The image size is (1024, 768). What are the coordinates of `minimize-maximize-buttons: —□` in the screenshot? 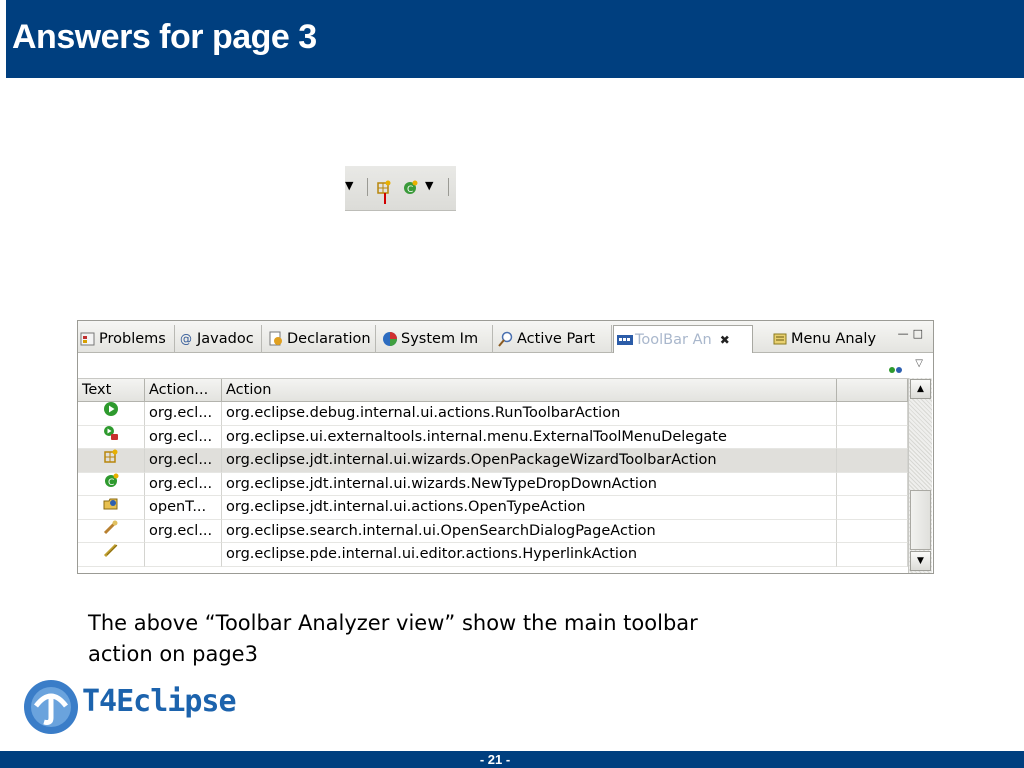 It's located at (912, 333).